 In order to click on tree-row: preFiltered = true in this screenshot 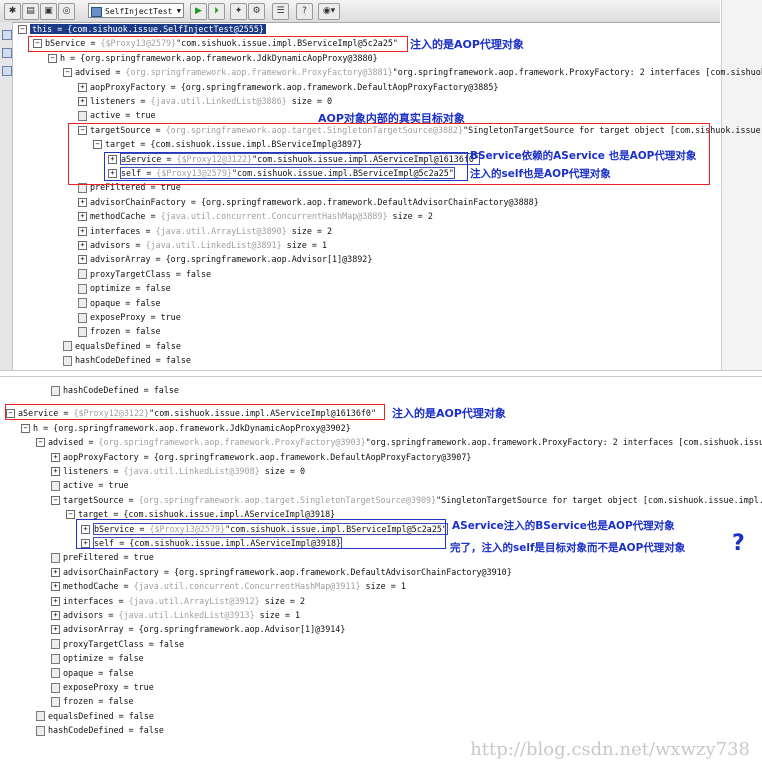, I will do `click(102, 557)`.